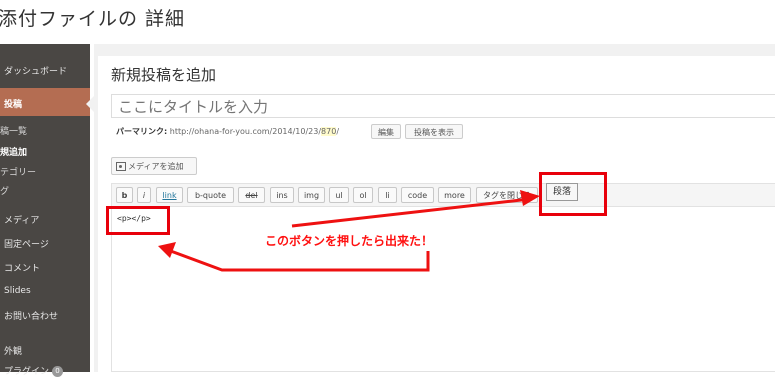 The width and height of the screenshot is (775, 377). What do you see at coordinates (298, 260) in the screenshot?
I see `arrow-to-editor` at bounding box center [298, 260].